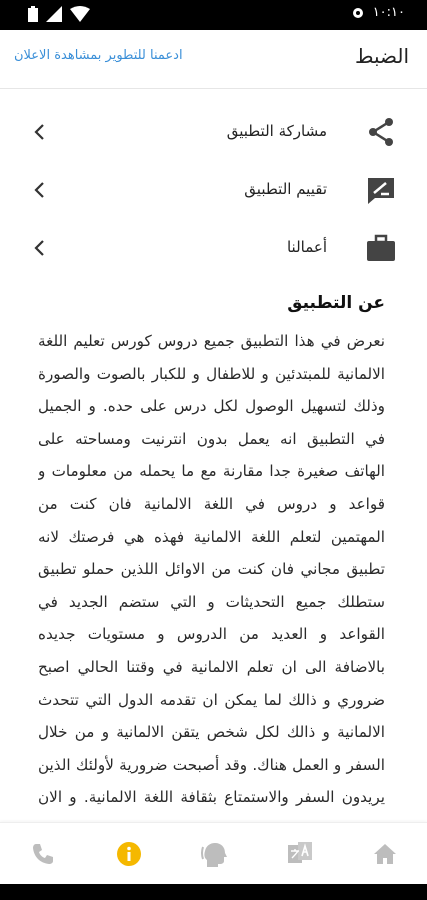 This screenshot has height=900, width=427. I want to click on system-nav-bar, so click(213, 892).